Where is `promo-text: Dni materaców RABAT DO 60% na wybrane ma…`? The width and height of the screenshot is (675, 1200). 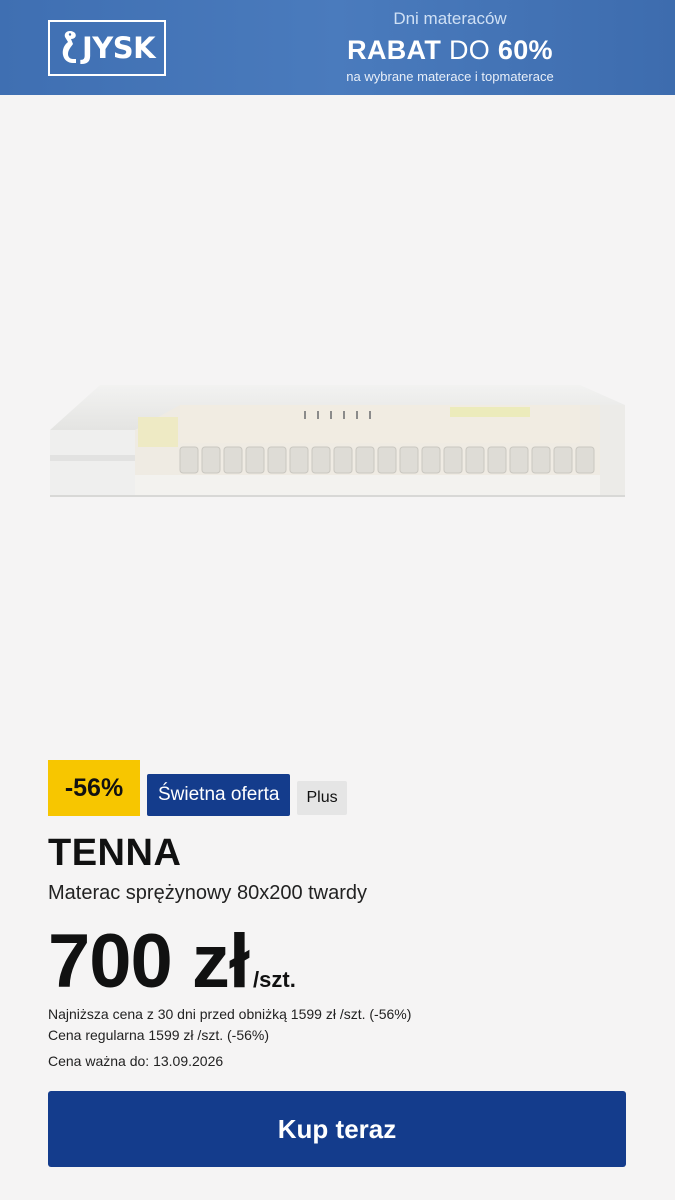 promo-text: Dni materaców RABAT DO 60% na wybrane ma… is located at coordinates (450, 47).